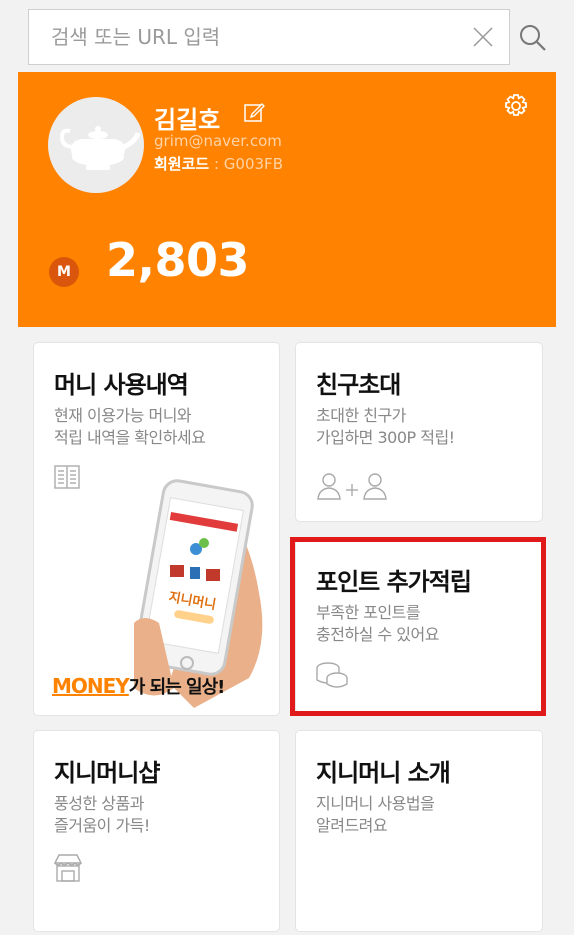 This screenshot has height=935, width=574. What do you see at coordinates (107, 773) in the screenshot?
I see `card-title: 지니머니샵` at bounding box center [107, 773].